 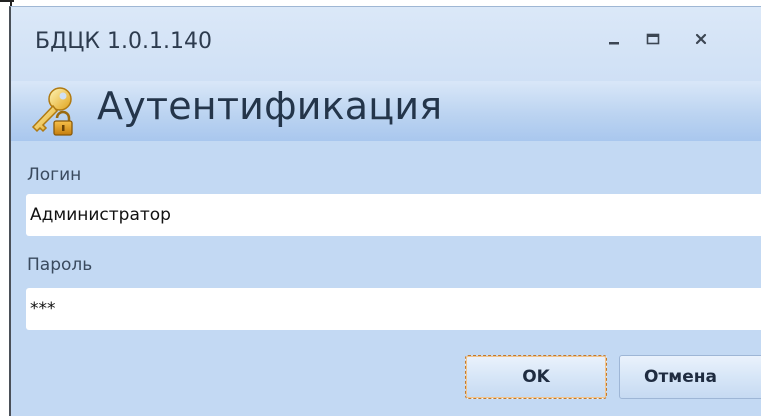 I want to click on header-band: Аутентификация, so click(x=386, y=111).